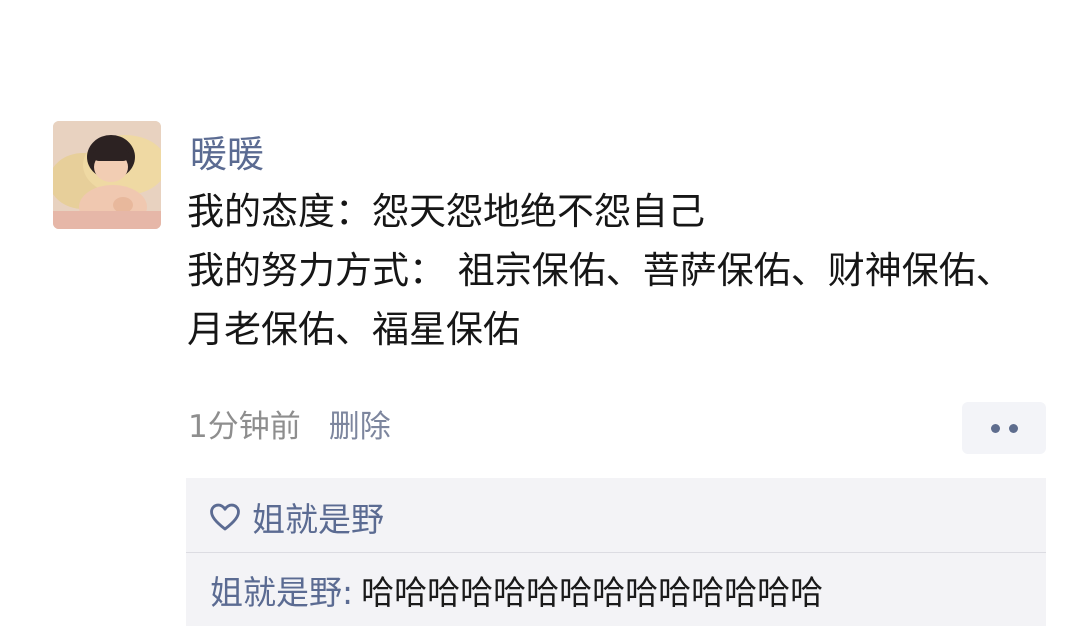  Describe the element at coordinates (360, 427) in the screenshot. I see `delete-button: 删除` at that location.